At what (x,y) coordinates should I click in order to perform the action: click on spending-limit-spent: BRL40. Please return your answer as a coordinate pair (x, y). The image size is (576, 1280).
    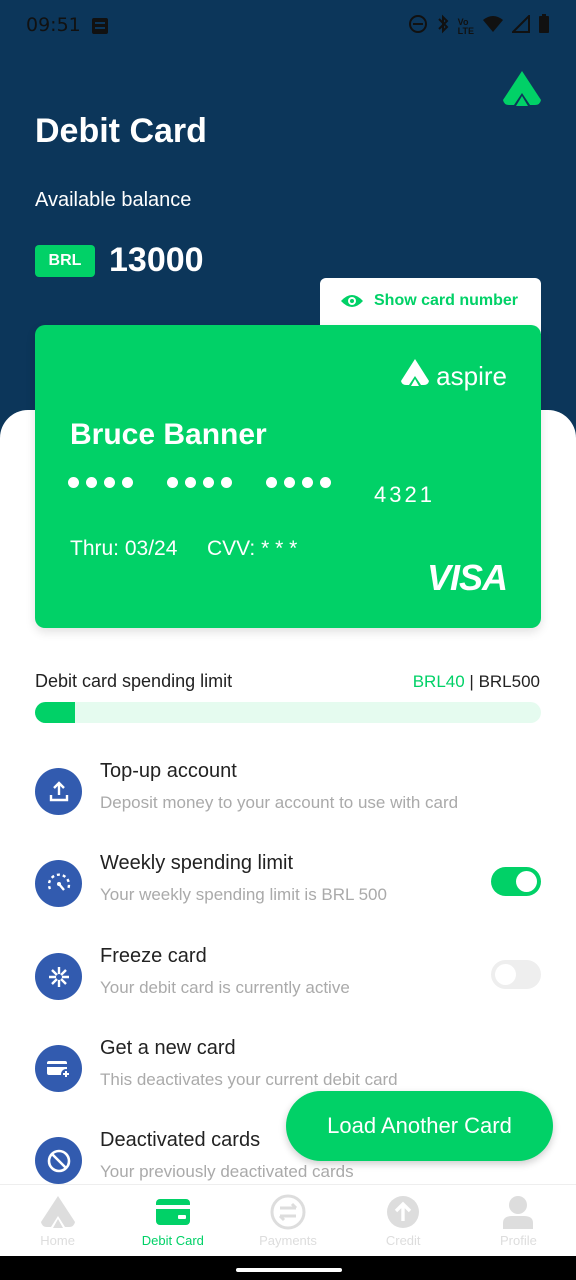
    Looking at the image, I should click on (438, 681).